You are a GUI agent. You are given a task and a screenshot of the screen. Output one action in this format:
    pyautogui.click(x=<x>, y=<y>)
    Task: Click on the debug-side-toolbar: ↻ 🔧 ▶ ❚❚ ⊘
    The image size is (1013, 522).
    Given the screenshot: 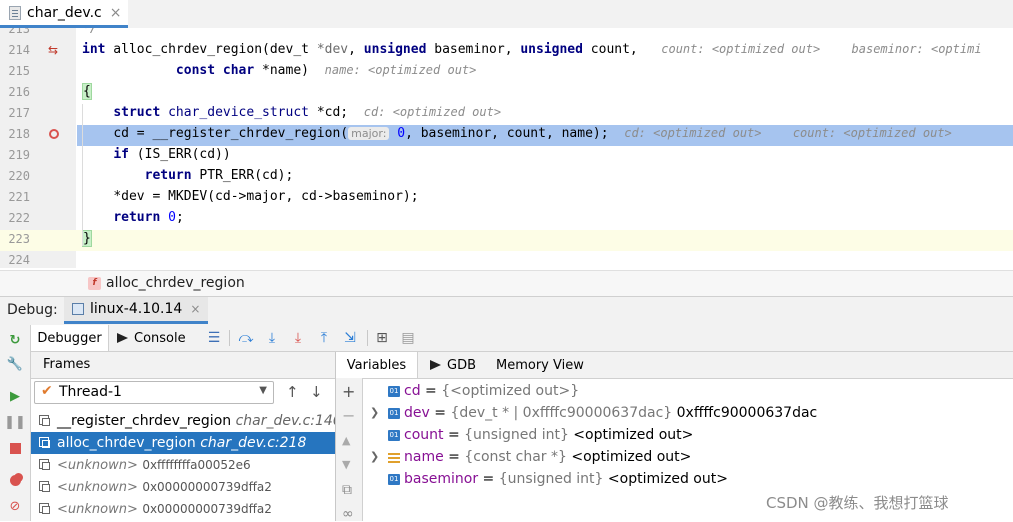 What is the action you would take?
    pyautogui.click(x=15, y=423)
    